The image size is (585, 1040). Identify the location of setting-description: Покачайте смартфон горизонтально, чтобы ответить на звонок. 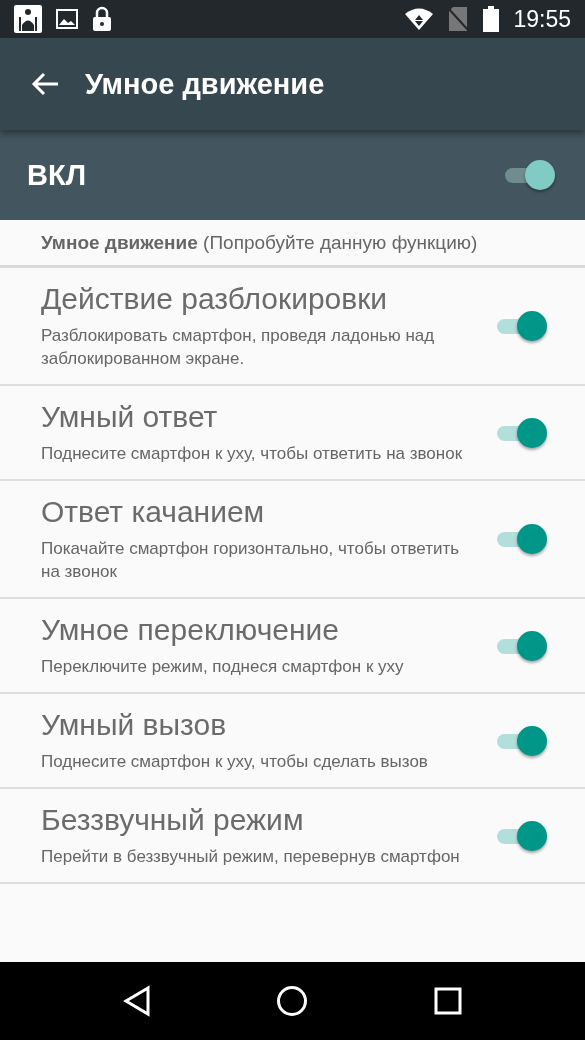
(251, 560).